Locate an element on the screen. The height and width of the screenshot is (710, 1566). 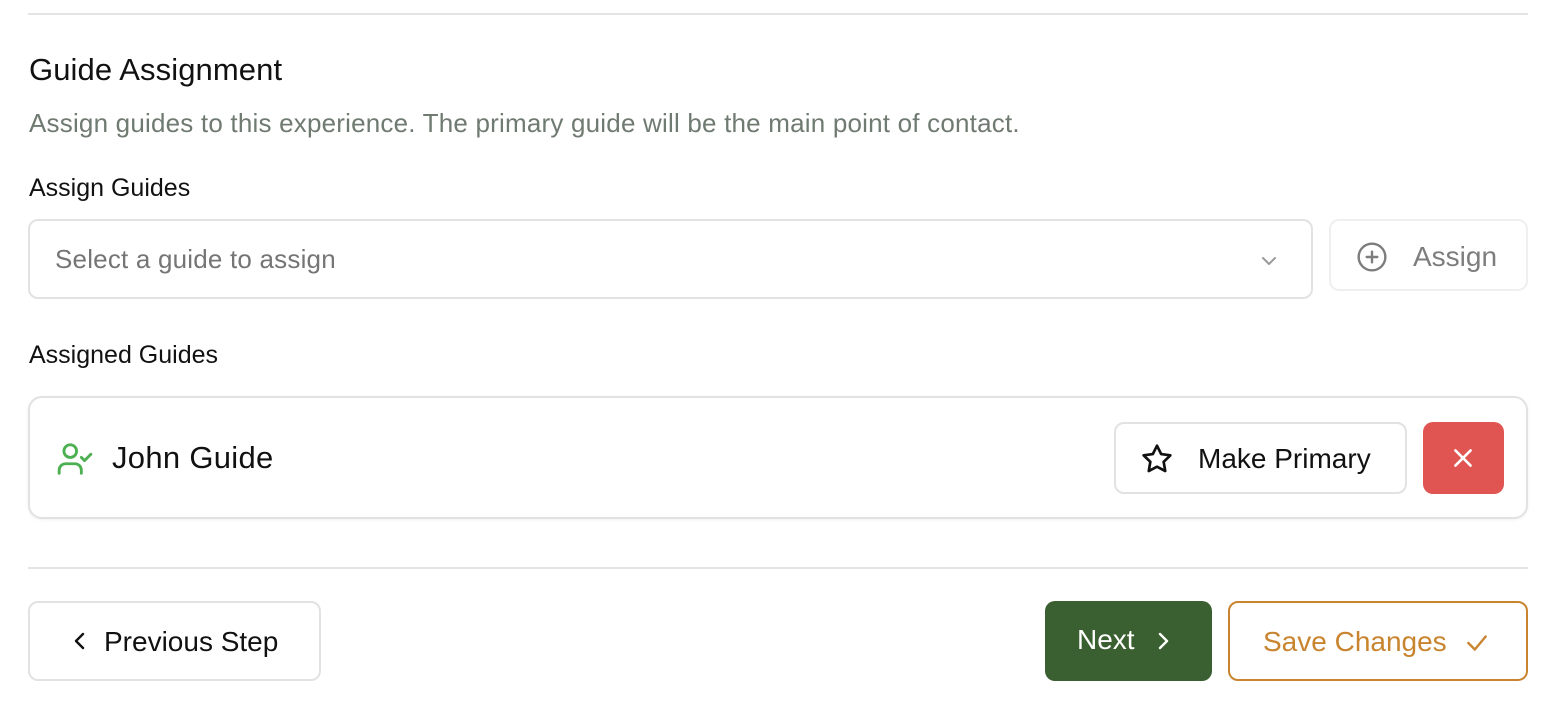
make-primary-label: Make Primary is located at coordinates (1284, 458).